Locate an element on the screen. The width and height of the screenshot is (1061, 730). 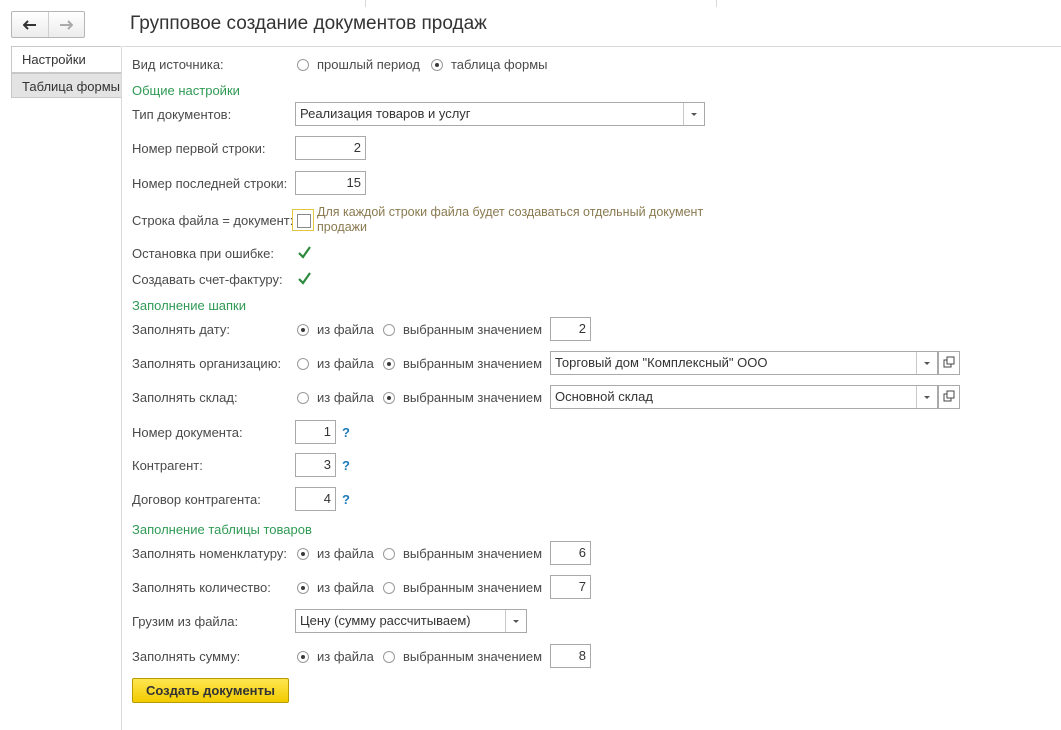
row-is-doc-checkbox is located at coordinates (303, 220).